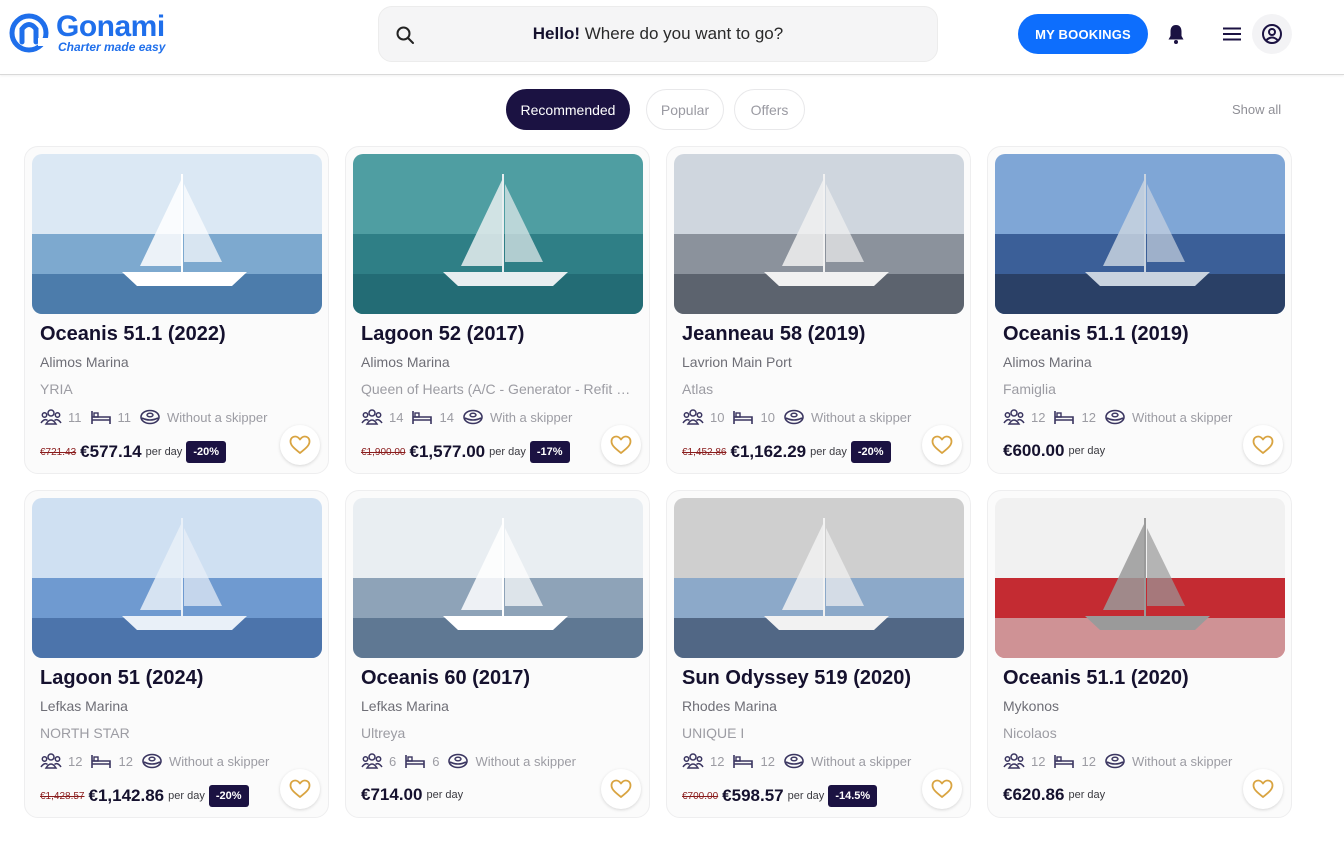 The height and width of the screenshot is (842, 1344). What do you see at coordinates (466, 417) in the screenshot?
I see `yacht-specs: 14 14 With a skipper` at bounding box center [466, 417].